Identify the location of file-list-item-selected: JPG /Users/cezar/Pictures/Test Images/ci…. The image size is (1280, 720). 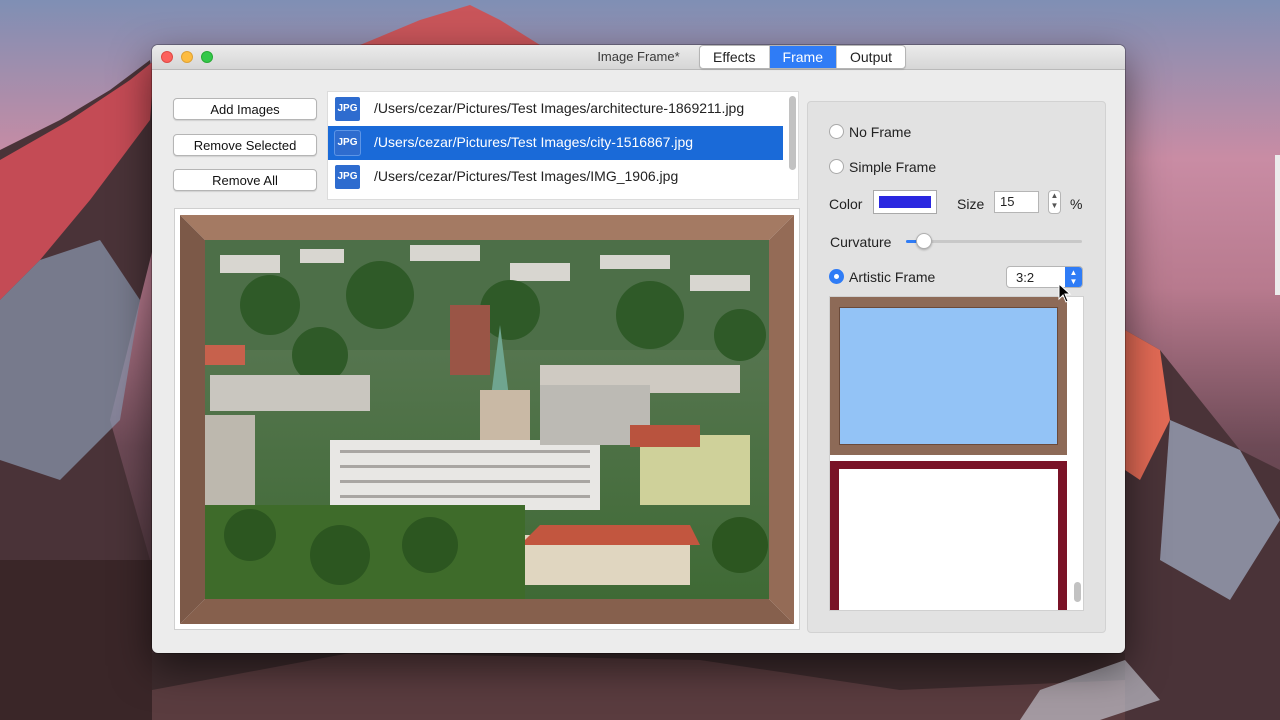
(555, 143).